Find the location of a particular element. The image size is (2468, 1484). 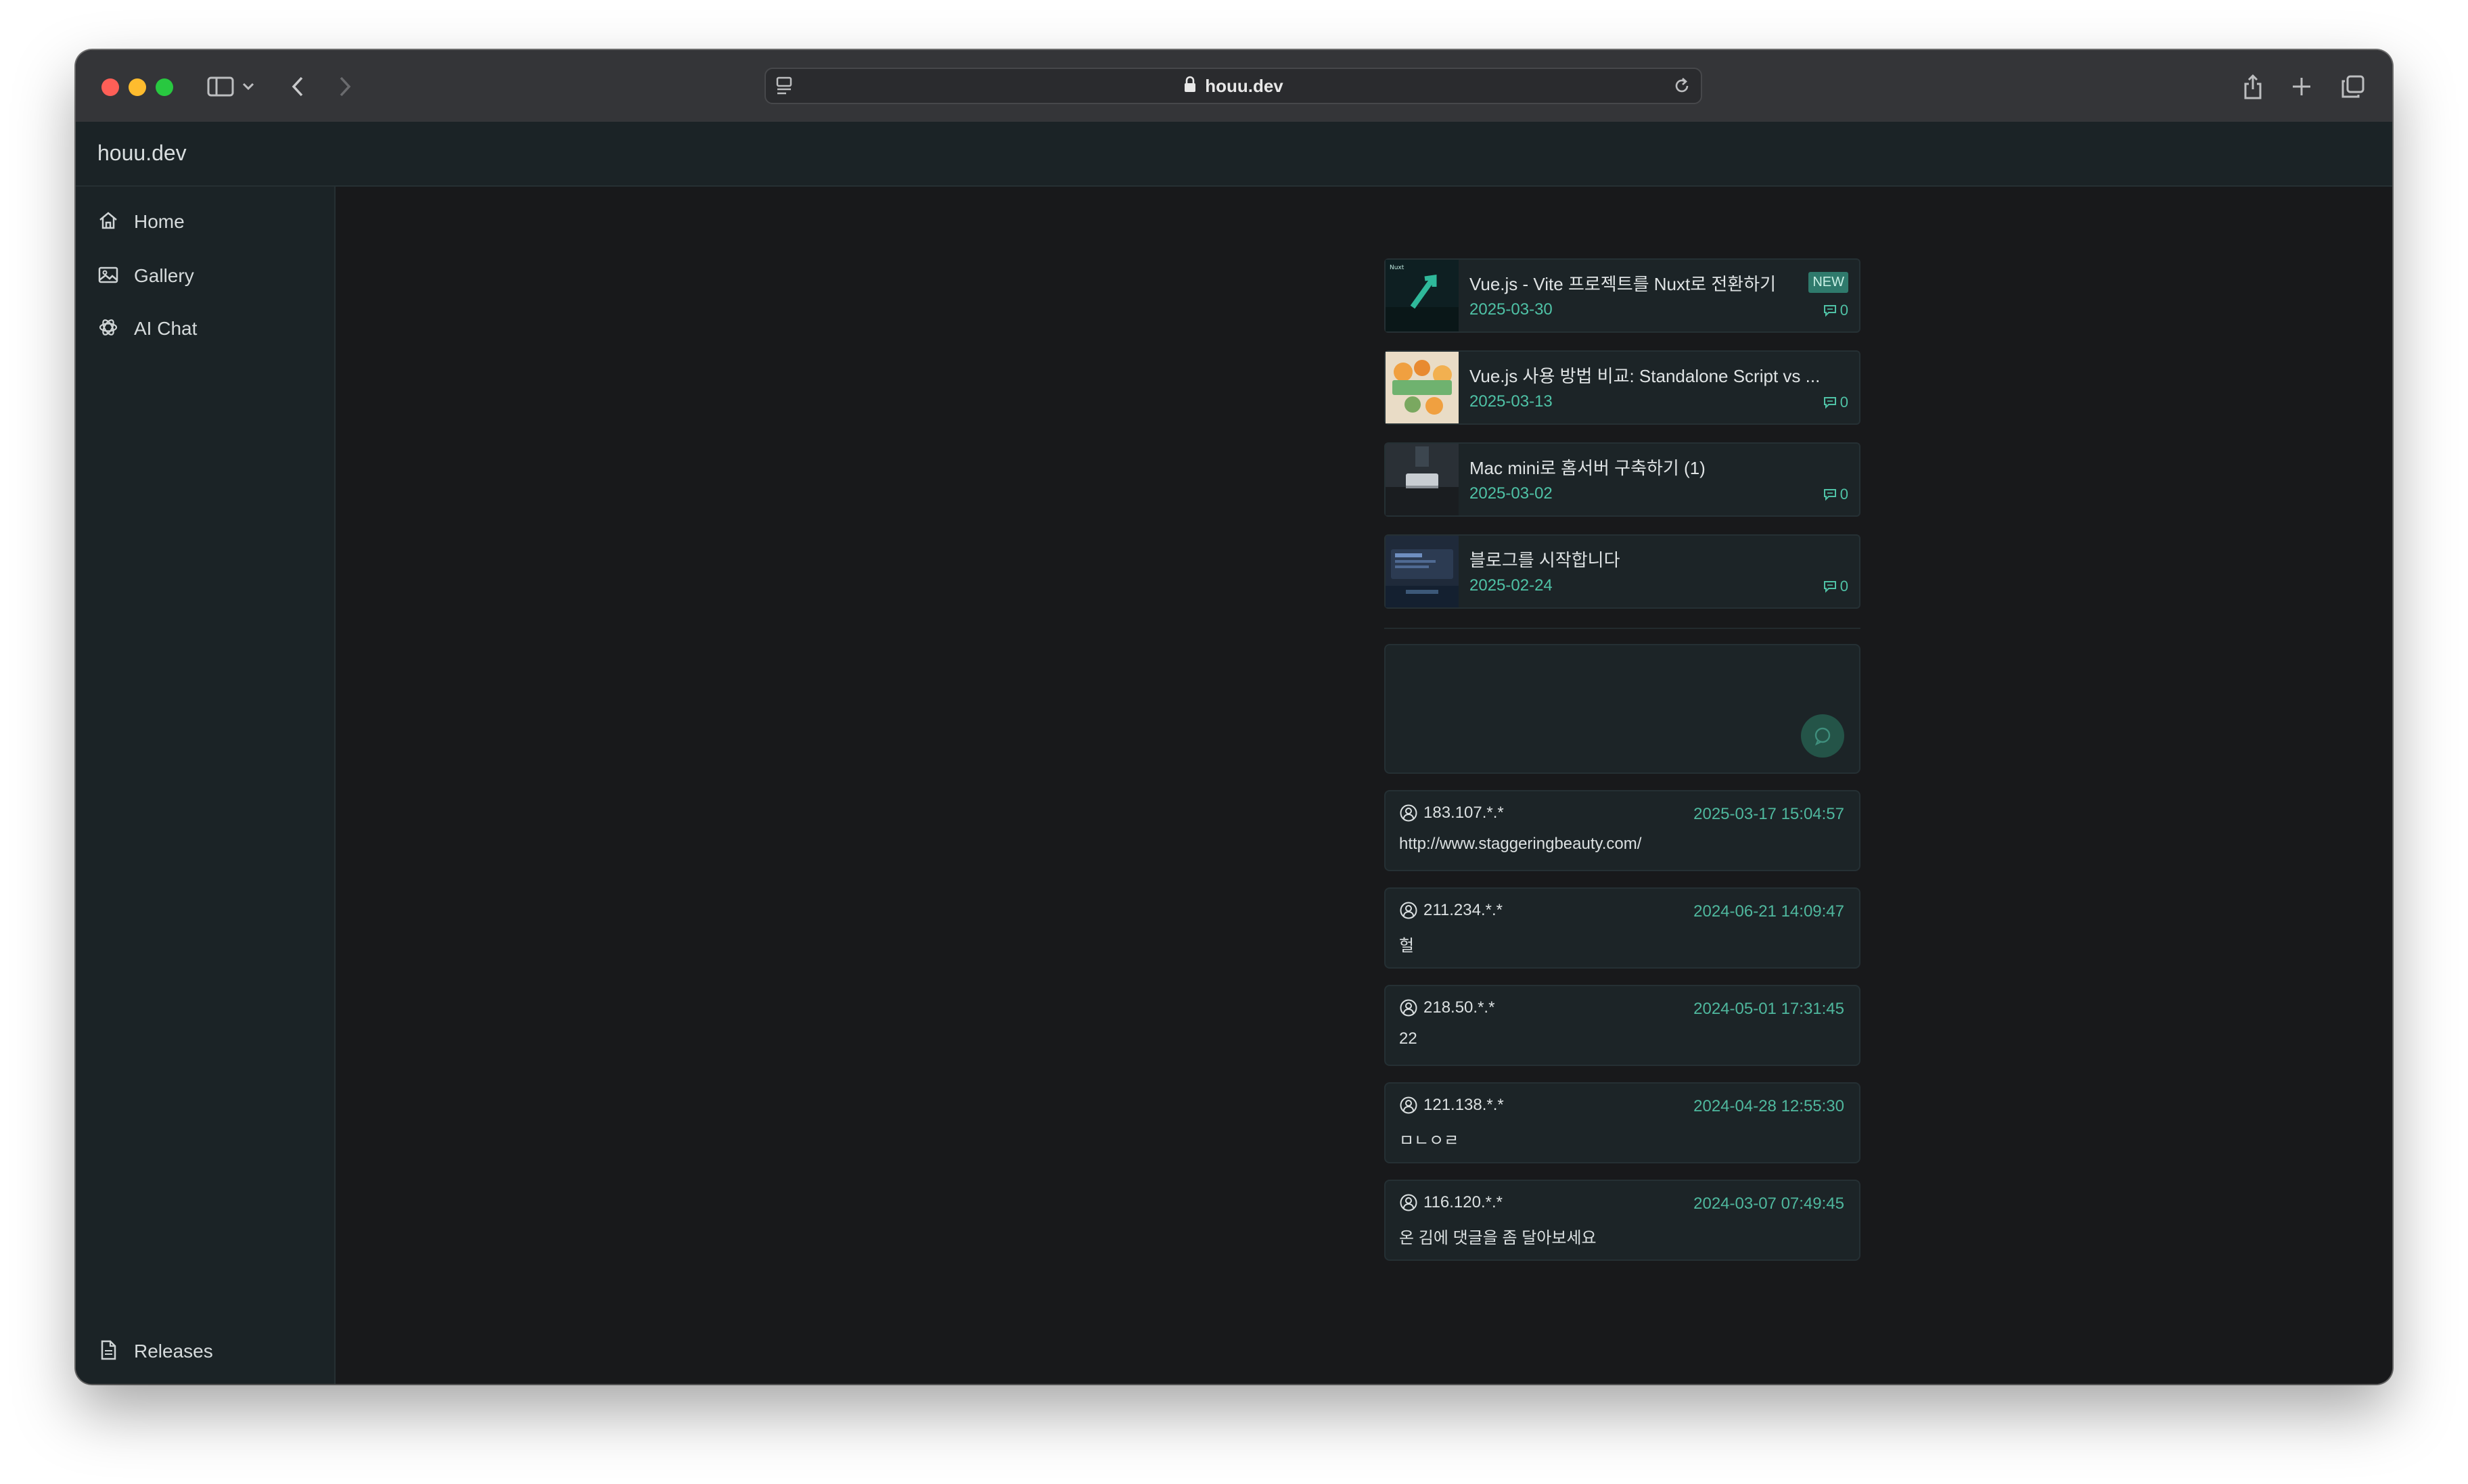

zoom-window-button is located at coordinates (164, 87).